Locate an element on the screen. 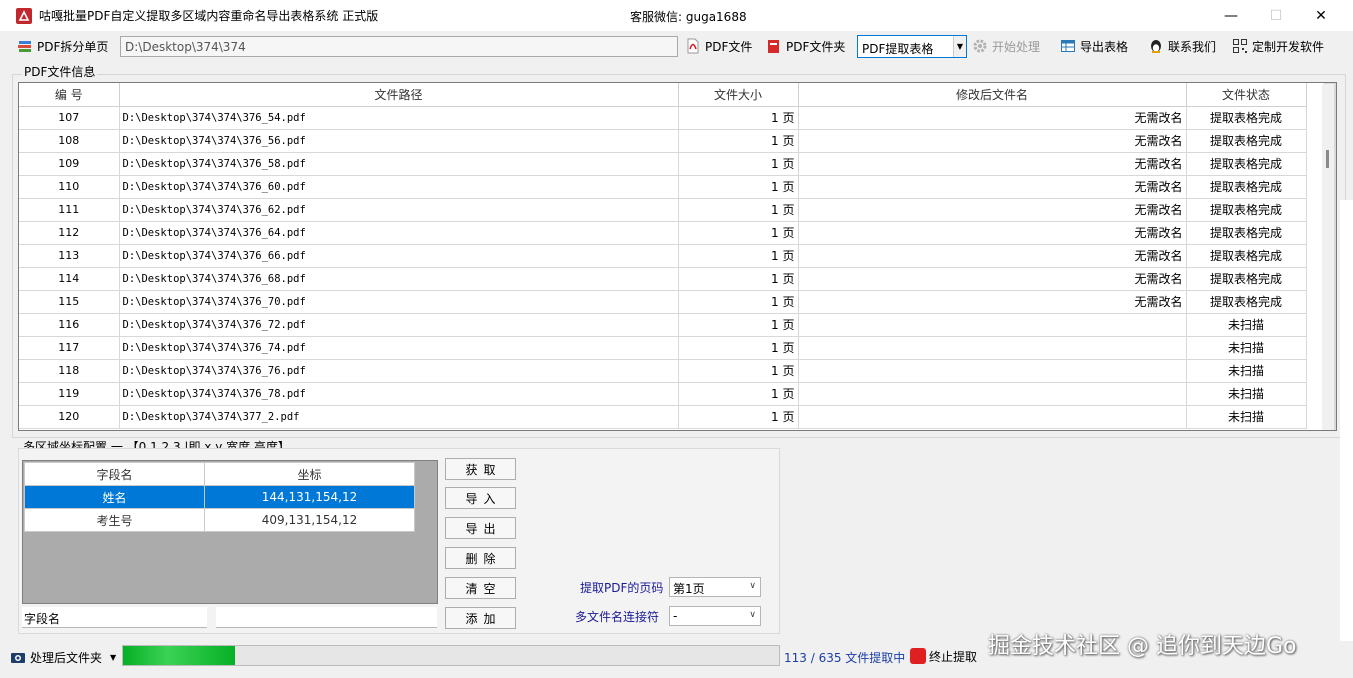 The image size is (1353, 678). cell-status: 未扫描 is located at coordinates (1246, 371).